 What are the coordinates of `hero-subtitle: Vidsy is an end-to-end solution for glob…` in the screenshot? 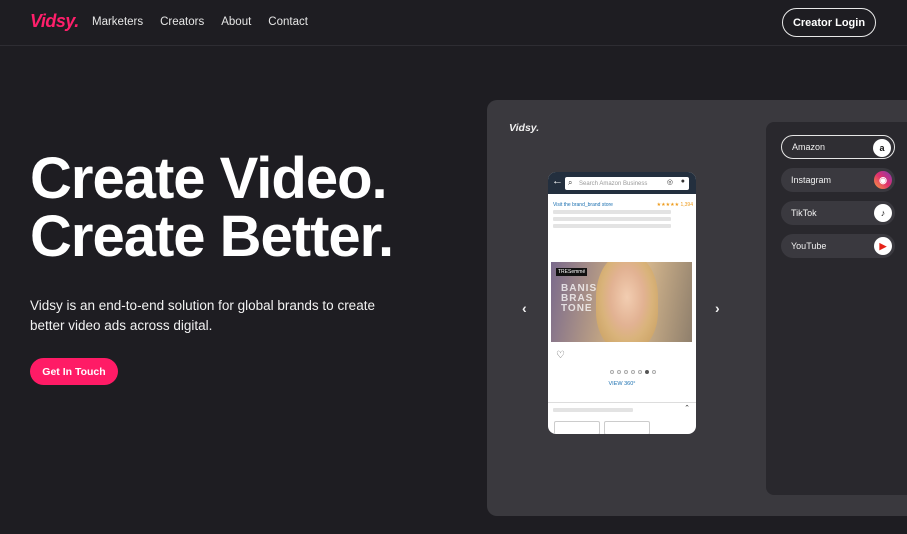 It's located at (202, 315).